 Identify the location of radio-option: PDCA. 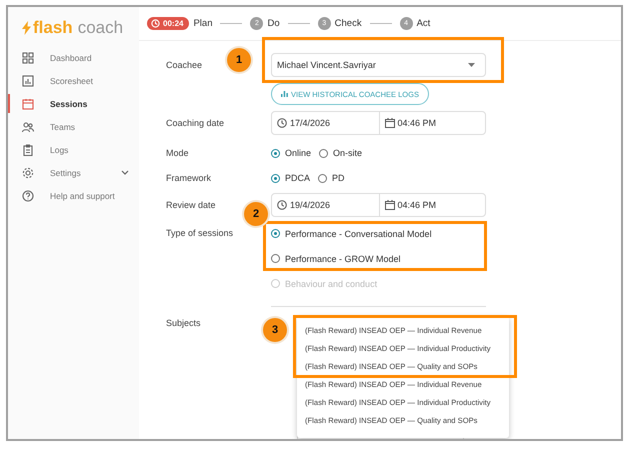
(290, 178).